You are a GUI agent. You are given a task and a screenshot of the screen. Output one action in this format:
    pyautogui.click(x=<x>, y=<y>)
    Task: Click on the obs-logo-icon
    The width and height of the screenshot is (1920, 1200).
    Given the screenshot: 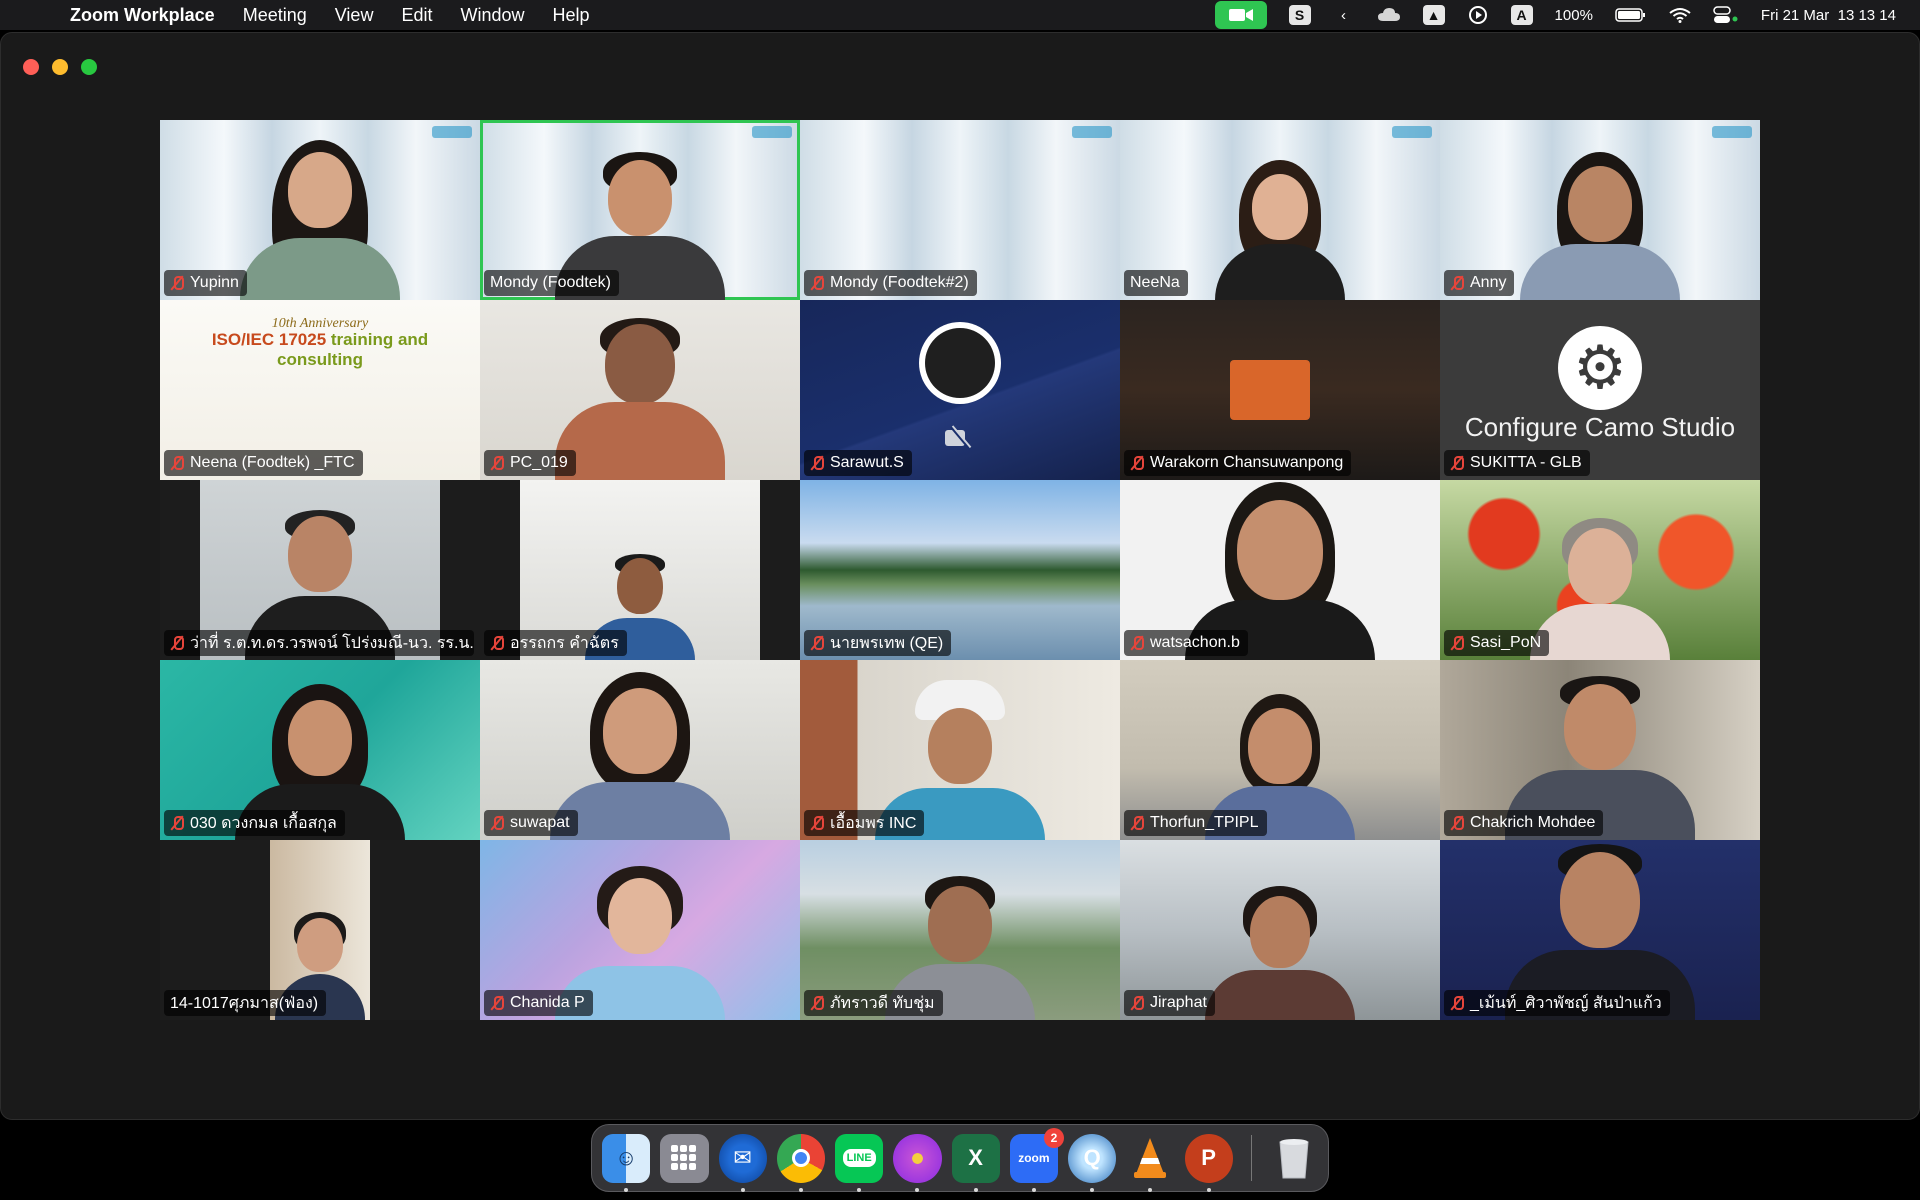 What is the action you would take?
    pyautogui.click(x=960, y=363)
    